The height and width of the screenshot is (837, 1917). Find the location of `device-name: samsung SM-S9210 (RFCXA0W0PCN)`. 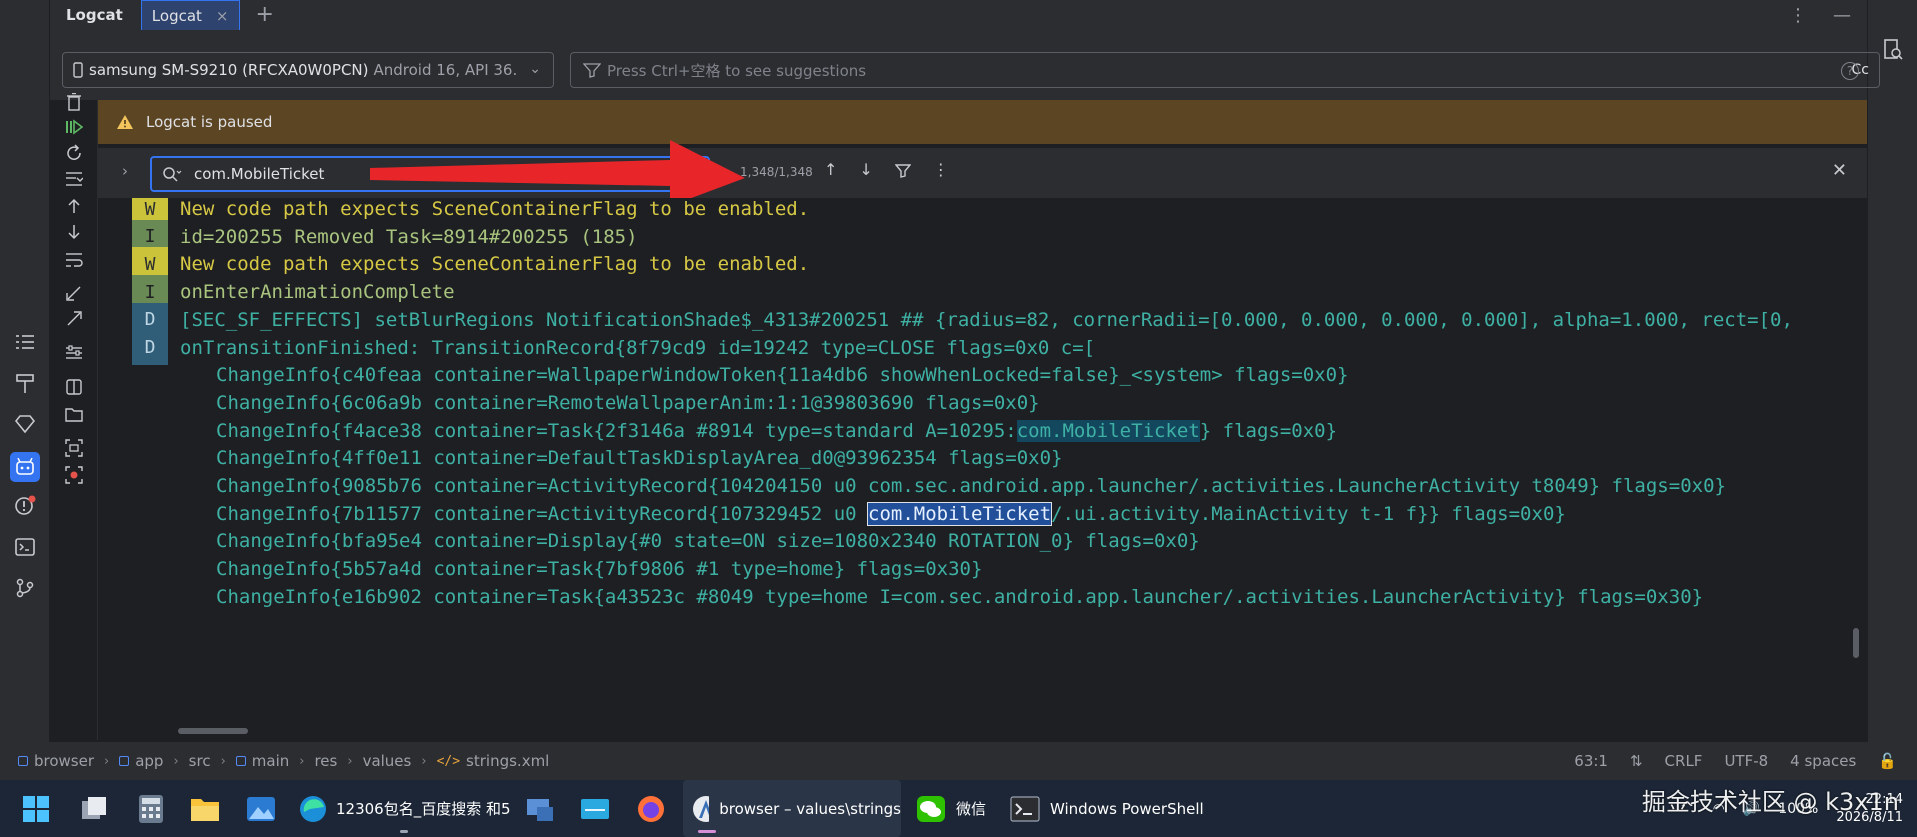

device-name: samsung SM-S9210 (RFCXA0W0PCN) is located at coordinates (229, 70).